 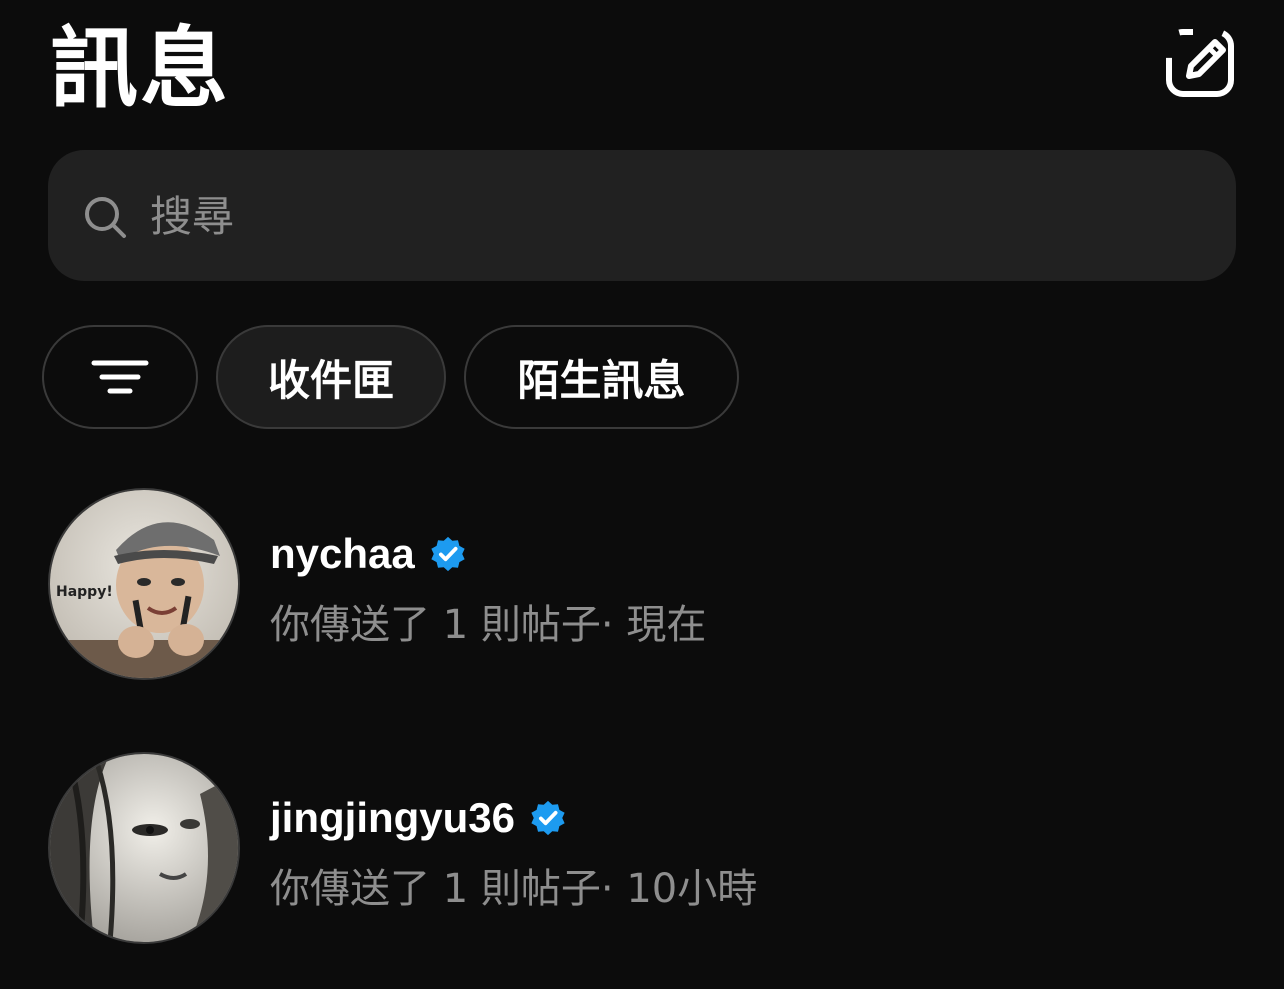 I want to click on edit-square-icon, so click(x=1200, y=63).